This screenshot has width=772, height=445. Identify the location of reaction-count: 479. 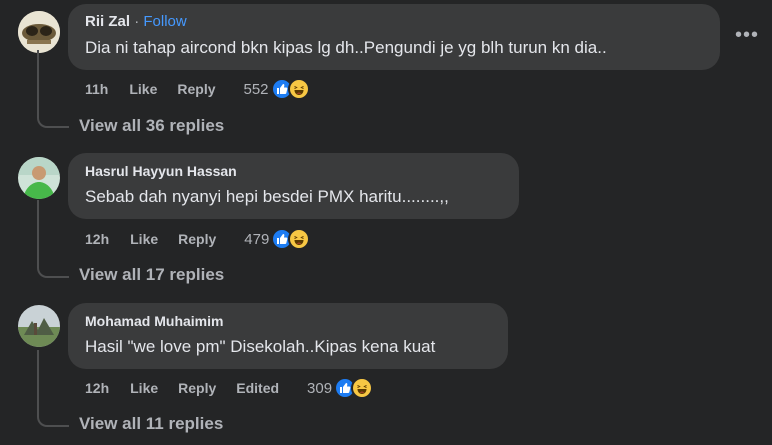
(256, 239).